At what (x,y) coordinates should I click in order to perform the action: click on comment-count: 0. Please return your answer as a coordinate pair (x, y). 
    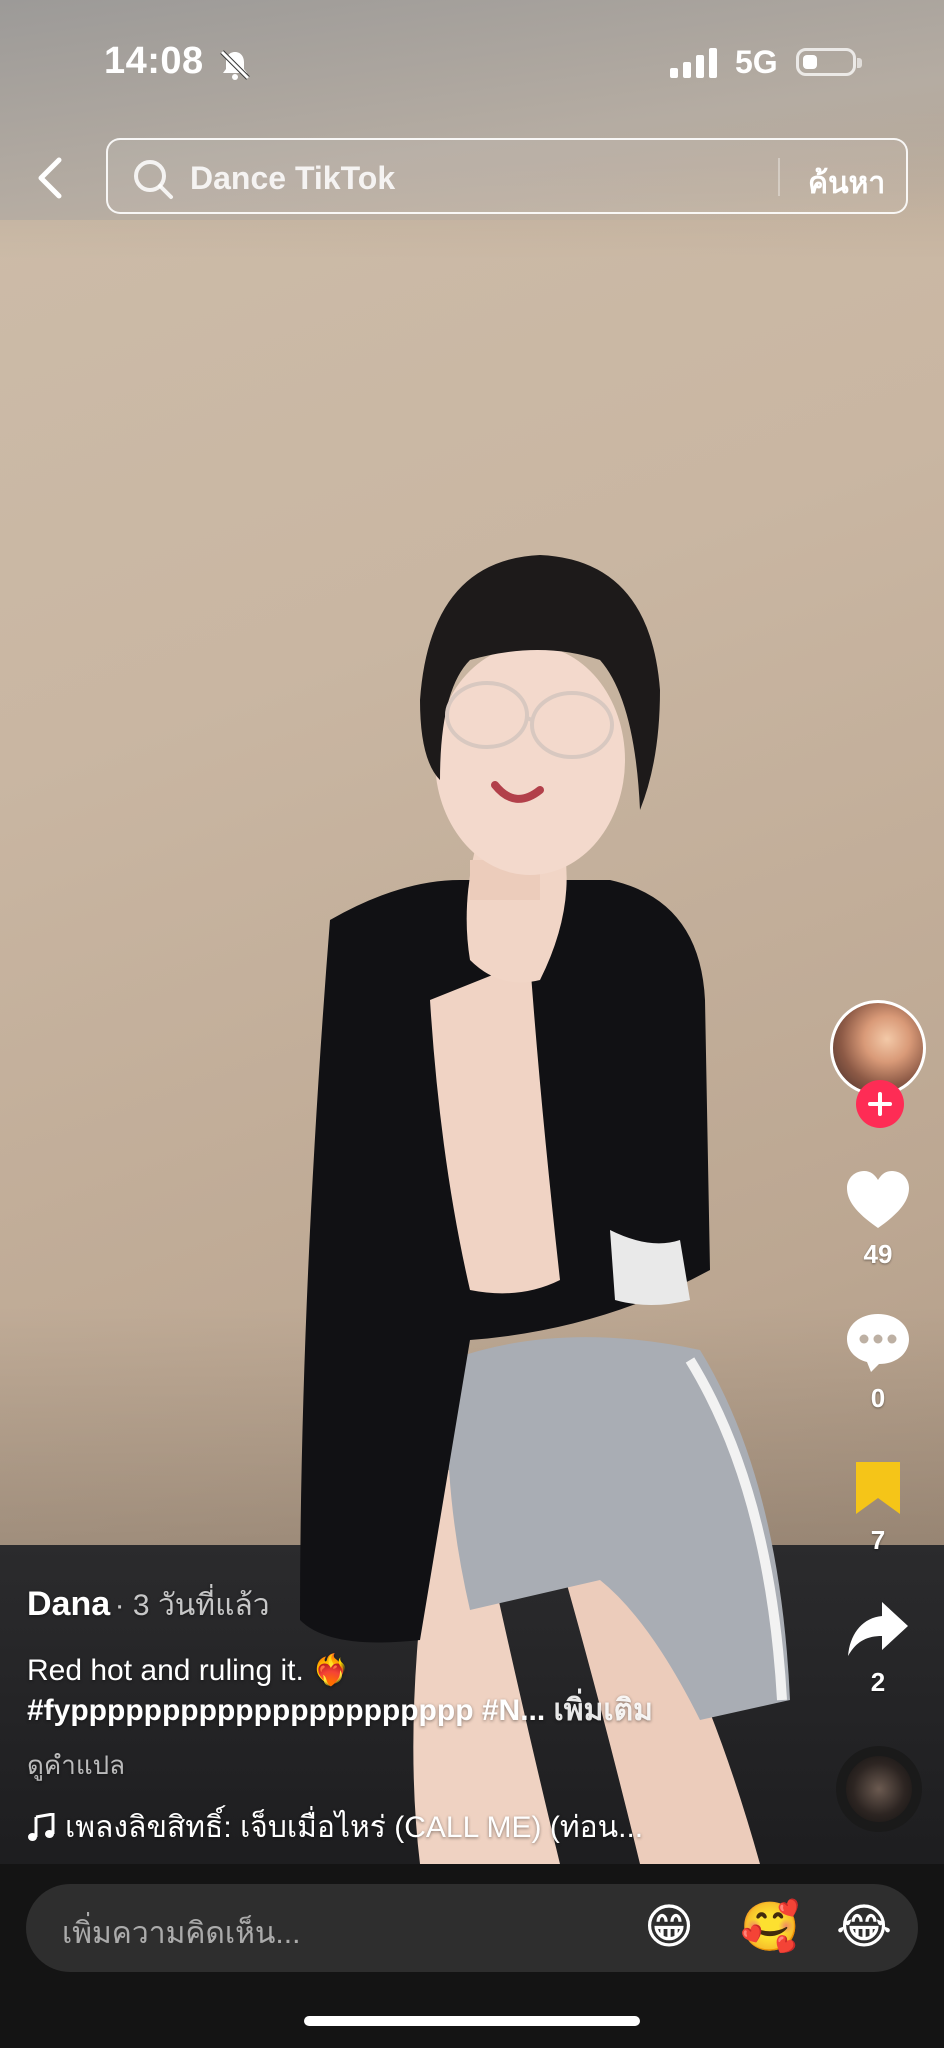
    Looking at the image, I should click on (878, 1398).